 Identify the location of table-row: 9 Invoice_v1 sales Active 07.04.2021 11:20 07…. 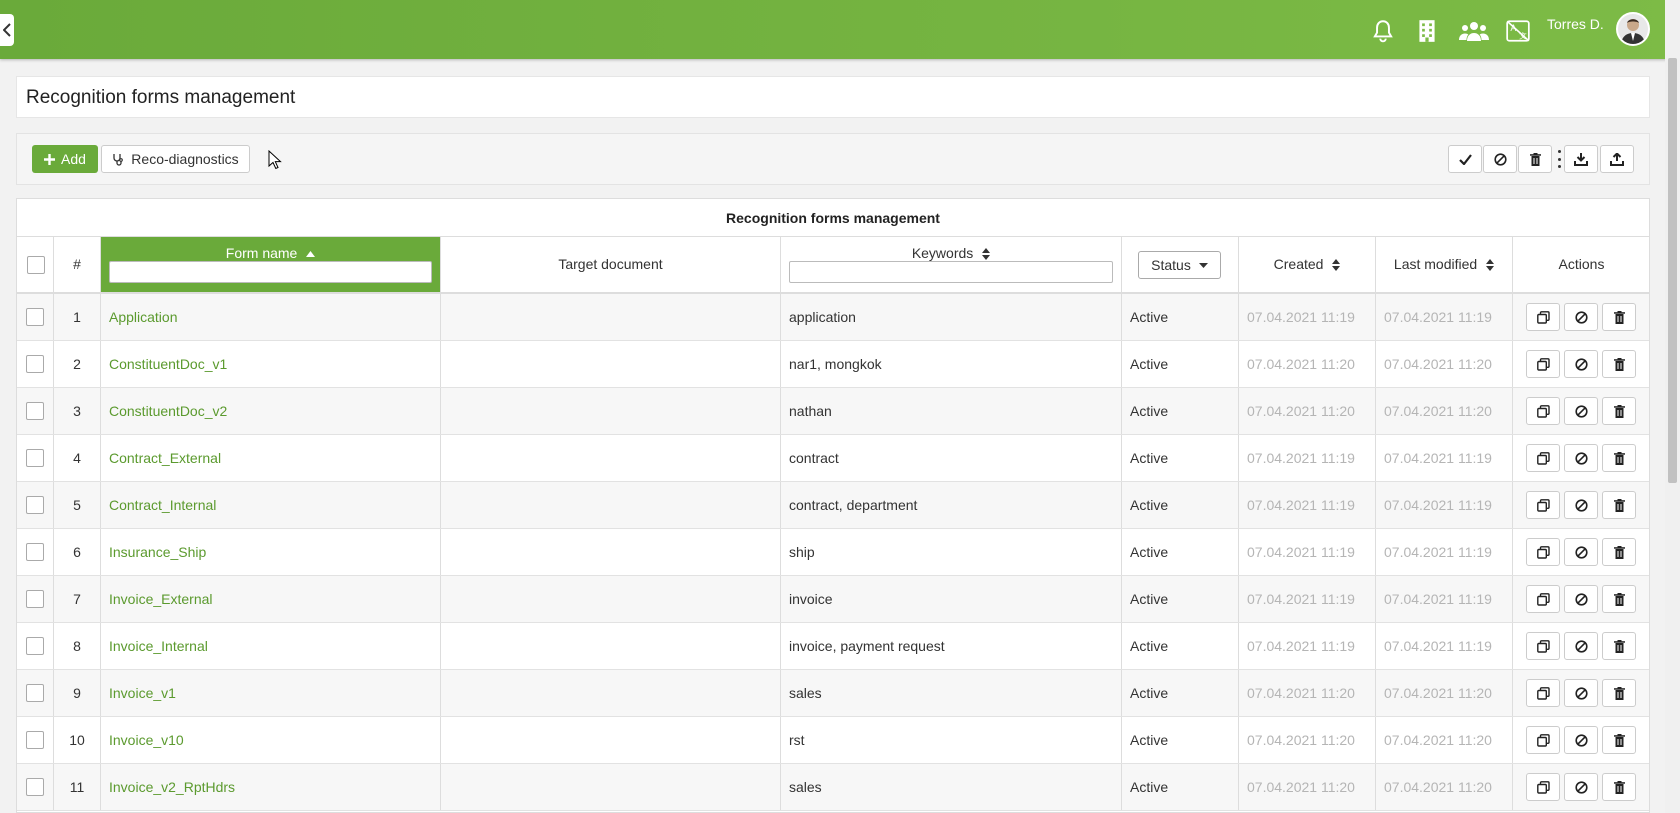
(833, 693).